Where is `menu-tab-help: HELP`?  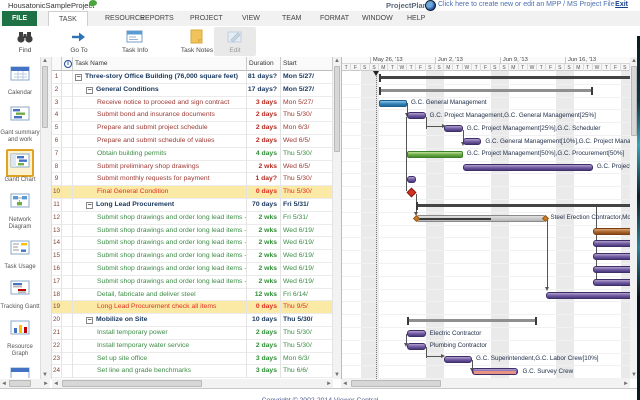
menu-tab-help: HELP is located at coordinates (416, 18).